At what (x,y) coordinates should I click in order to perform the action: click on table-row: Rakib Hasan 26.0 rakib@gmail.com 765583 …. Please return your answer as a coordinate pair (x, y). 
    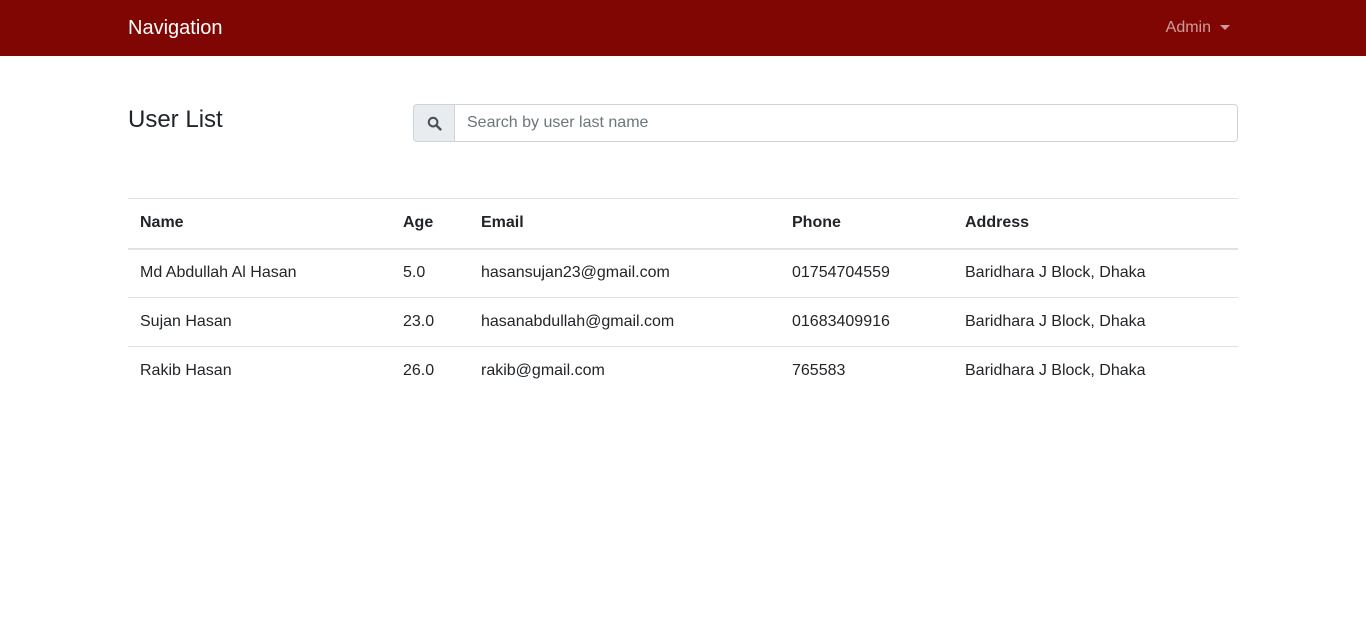
    Looking at the image, I should click on (683, 371).